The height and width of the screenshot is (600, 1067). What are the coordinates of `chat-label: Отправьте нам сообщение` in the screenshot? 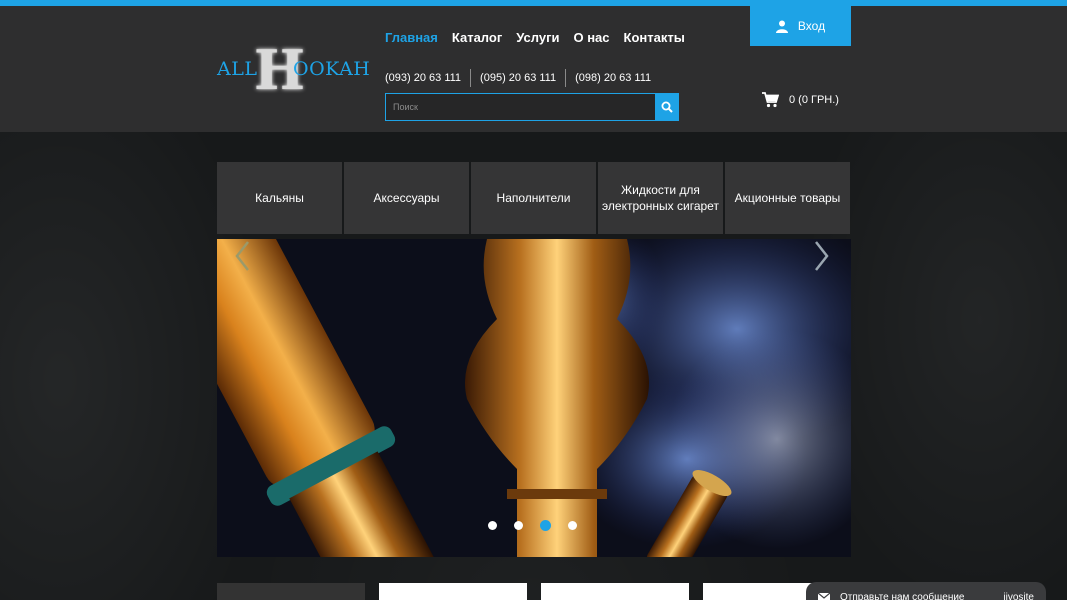 It's located at (902, 595).